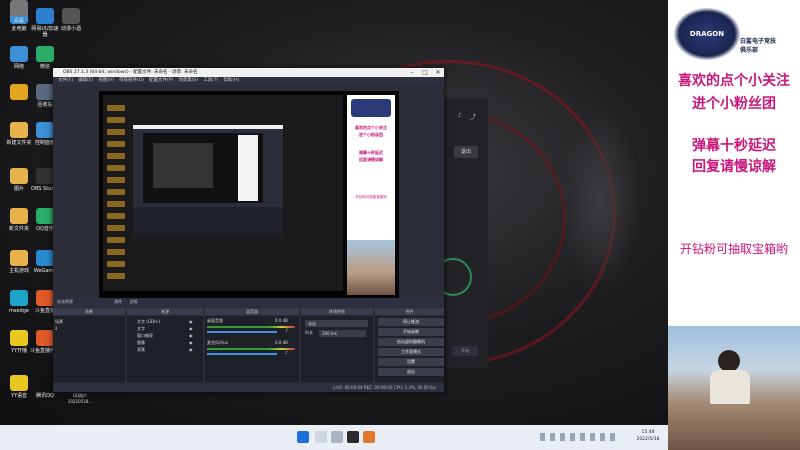  Describe the element at coordinates (18, 21) in the screenshot. I see `desktop-icon-label: 白鲨` at that location.